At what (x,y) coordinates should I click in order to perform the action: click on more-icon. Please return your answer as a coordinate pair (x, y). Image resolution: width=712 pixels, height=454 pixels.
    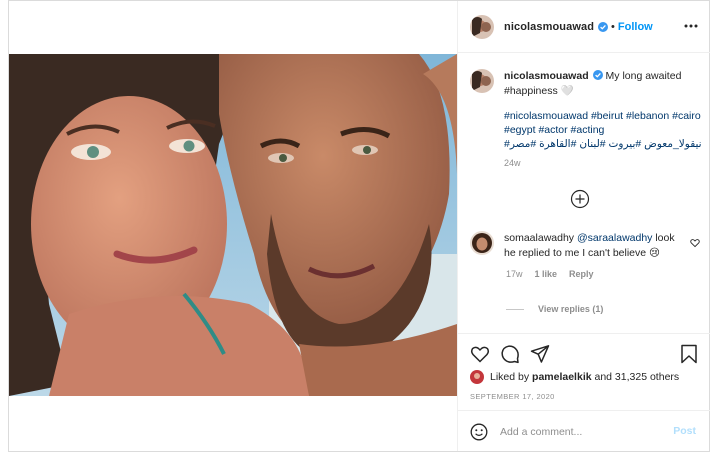
    Looking at the image, I should click on (691, 26).